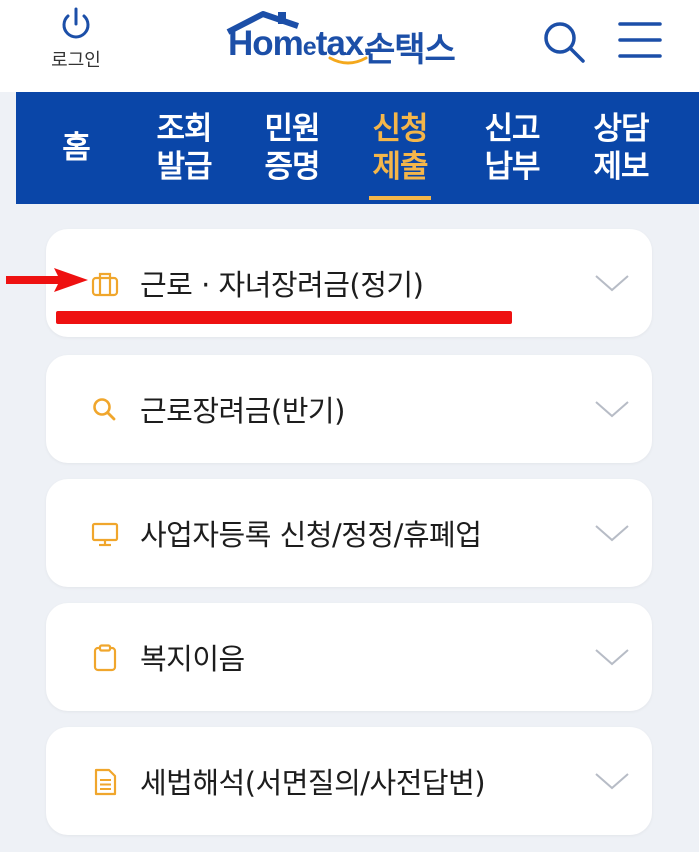 The image size is (699, 852). I want to click on nav-tab-consult: 상담 제보, so click(621, 148).